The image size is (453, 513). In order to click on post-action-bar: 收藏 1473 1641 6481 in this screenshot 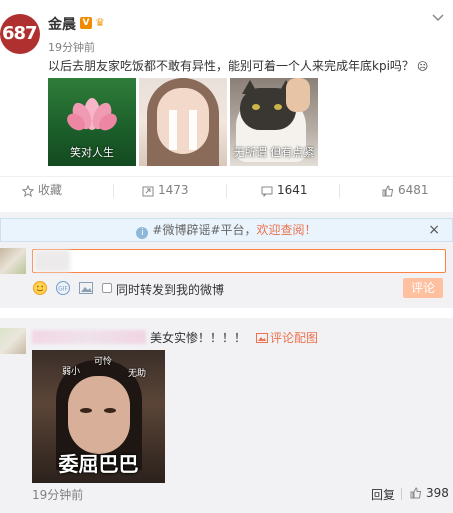, I will do `click(226, 190)`.